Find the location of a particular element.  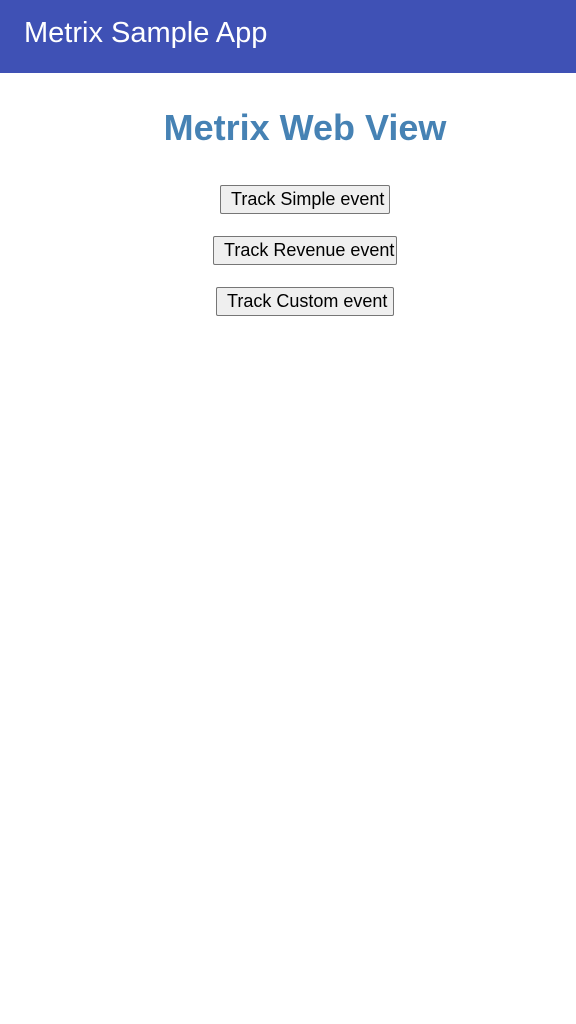

app-title: Metrix Sample App is located at coordinates (146, 33).